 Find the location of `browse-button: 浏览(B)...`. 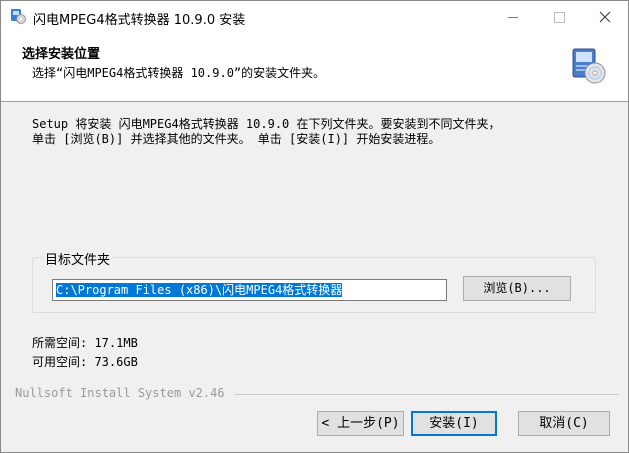

browse-button: 浏览(B)... is located at coordinates (517, 288).